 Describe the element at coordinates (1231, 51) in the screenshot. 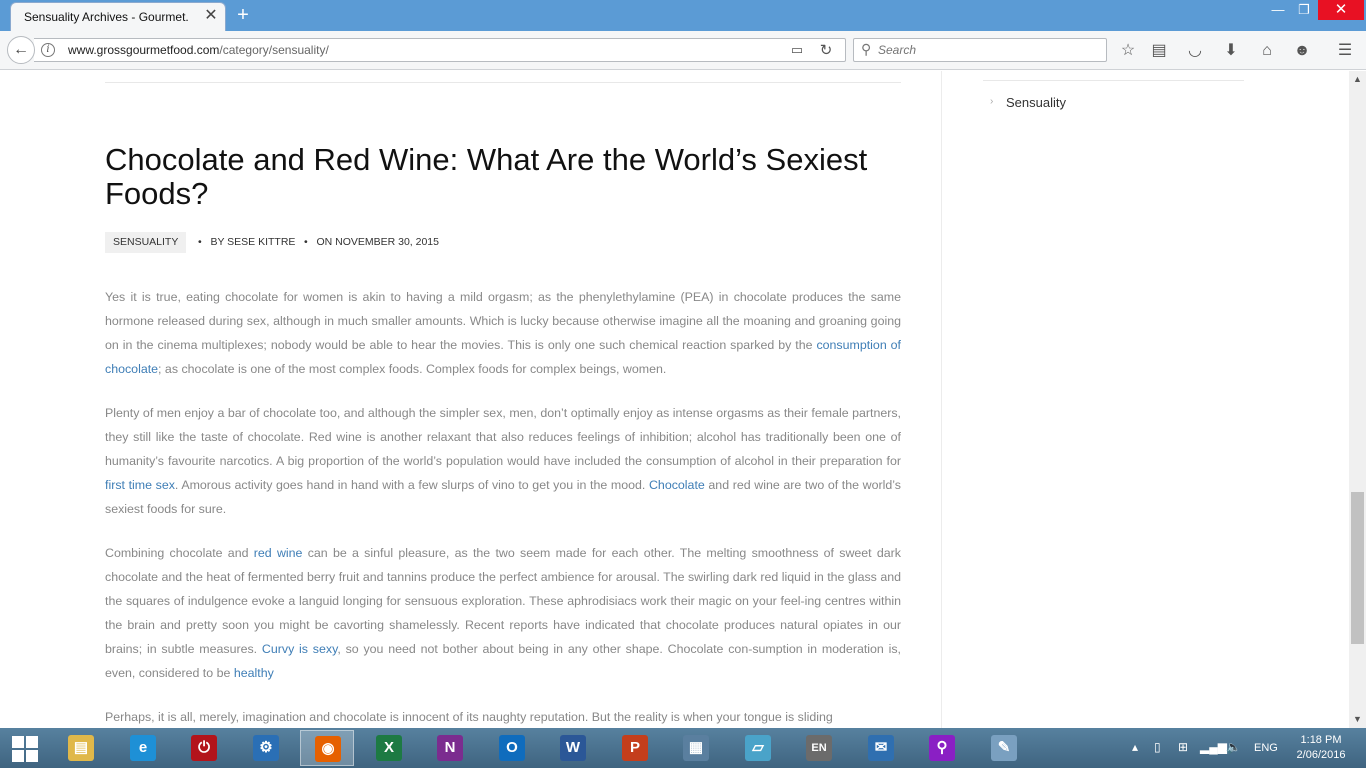

I see `download-icon: ⬇` at that location.